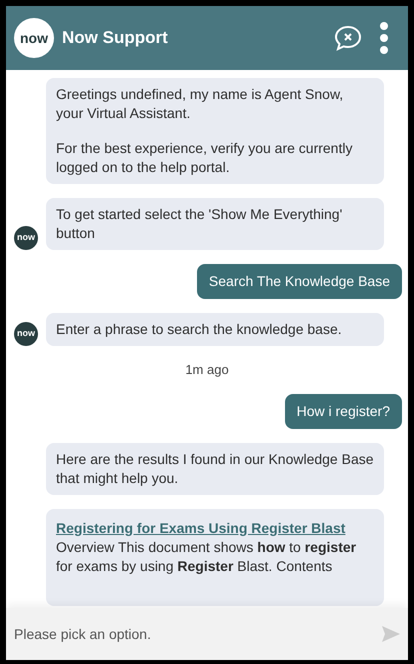 The image size is (414, 664). I want to click on article-link: Registering for Exams Using Register Blast, so click(201, 528).